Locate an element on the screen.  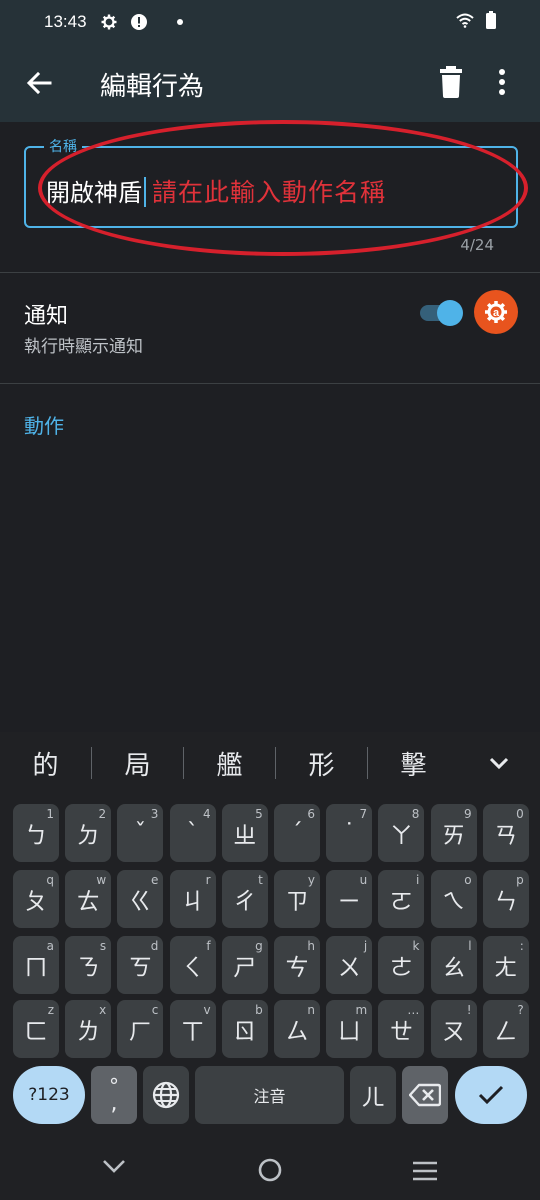
keyboard-key: ㄔt is located at coordinates (244, 899).